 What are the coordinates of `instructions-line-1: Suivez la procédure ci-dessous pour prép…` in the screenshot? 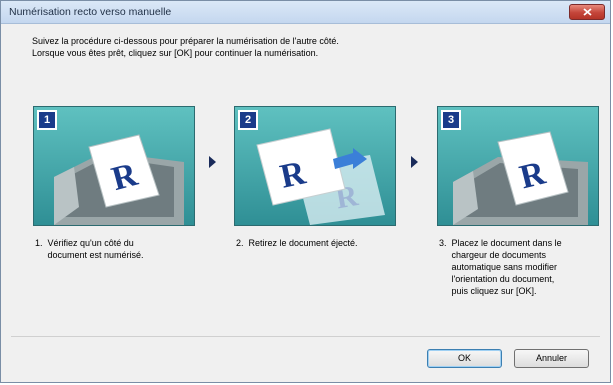 It's located at (185, 41).